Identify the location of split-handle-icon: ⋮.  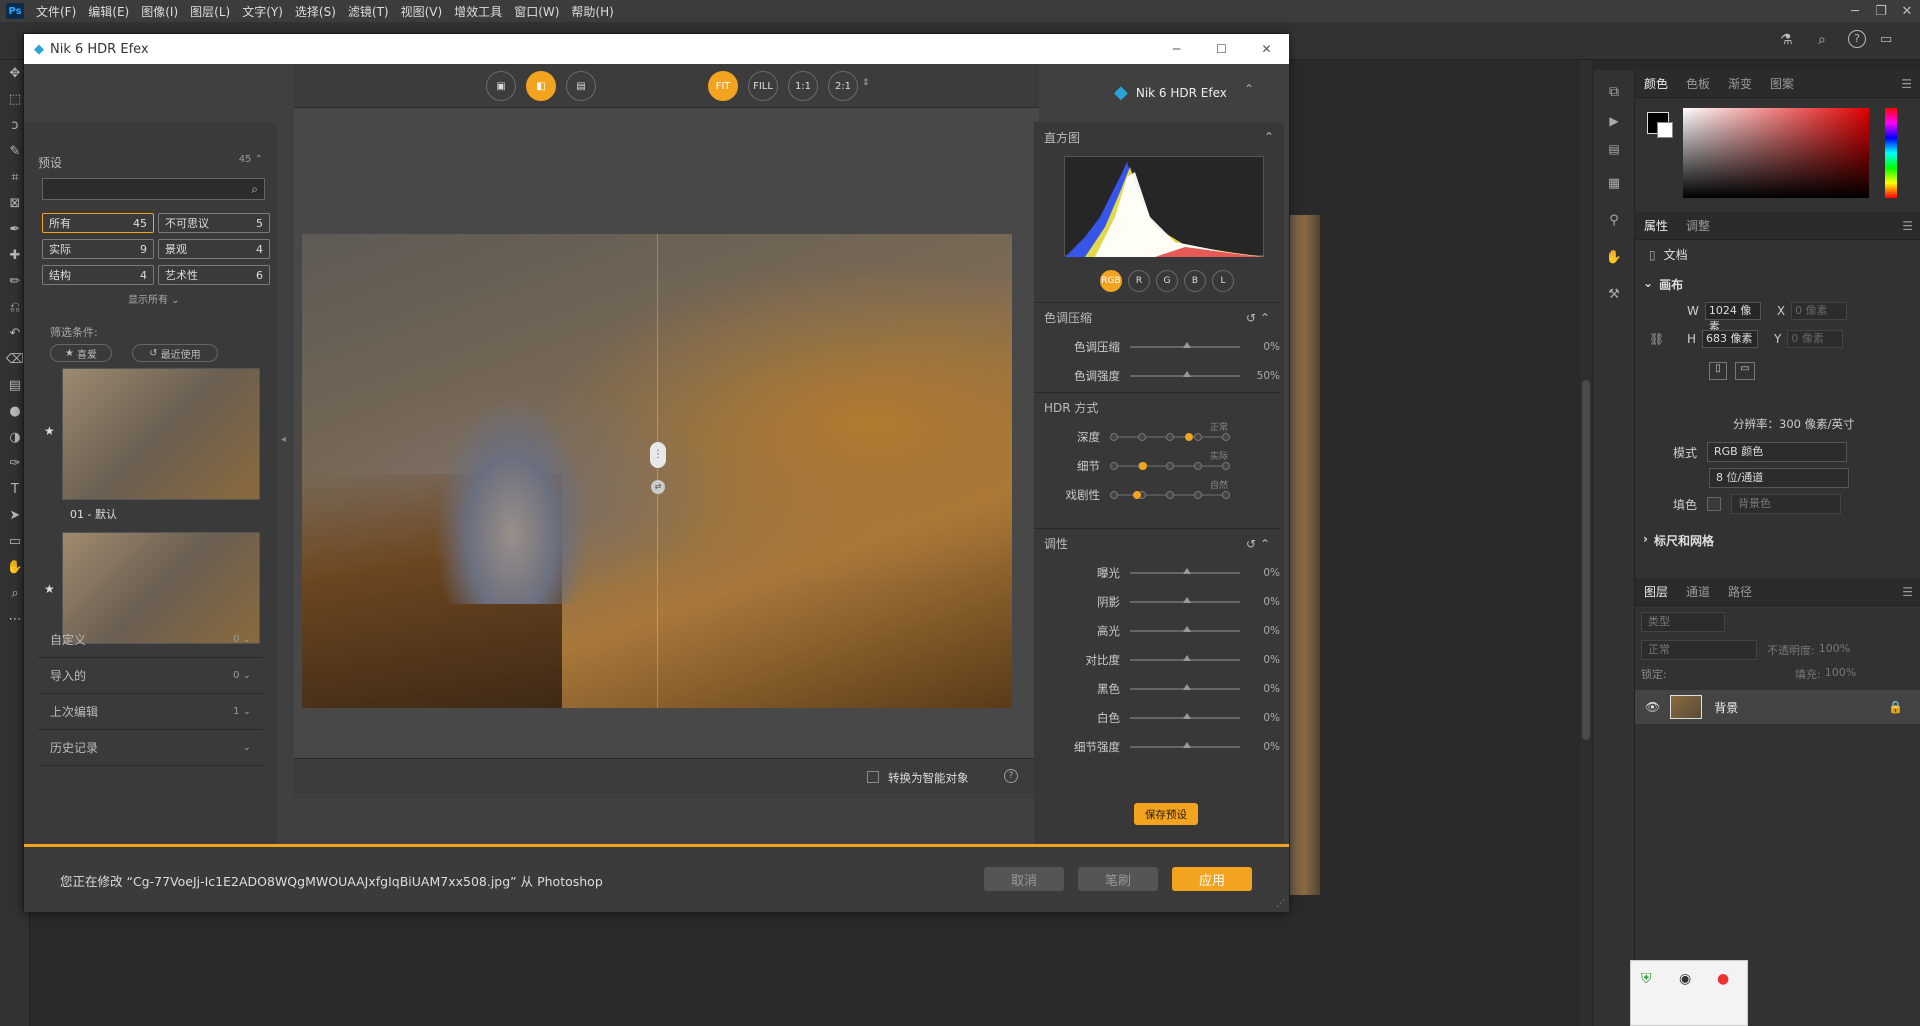
(658, 455).